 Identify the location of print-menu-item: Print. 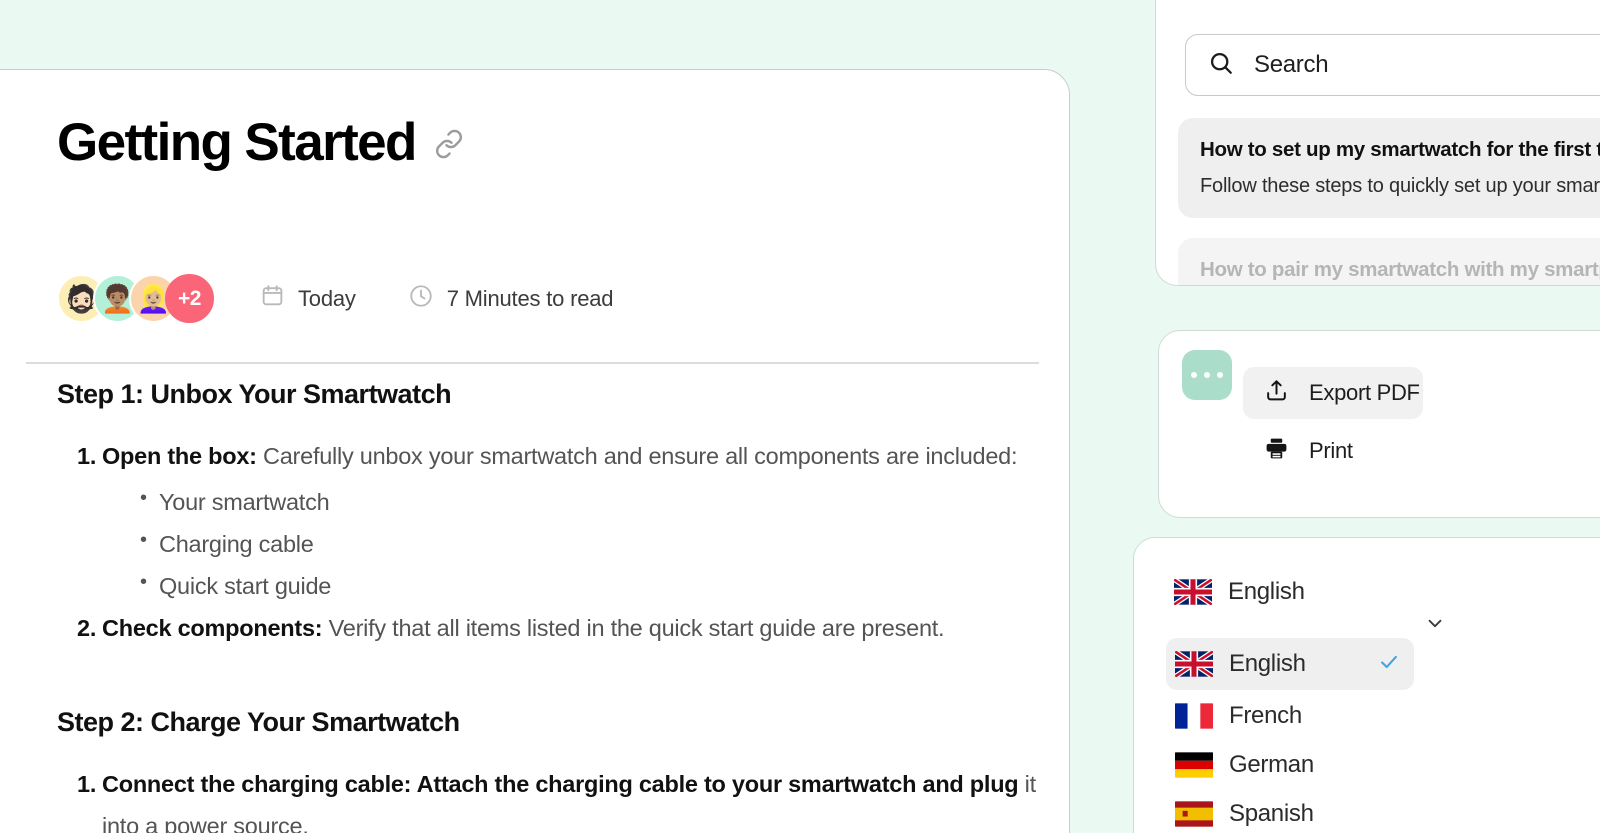
(1333, 451).